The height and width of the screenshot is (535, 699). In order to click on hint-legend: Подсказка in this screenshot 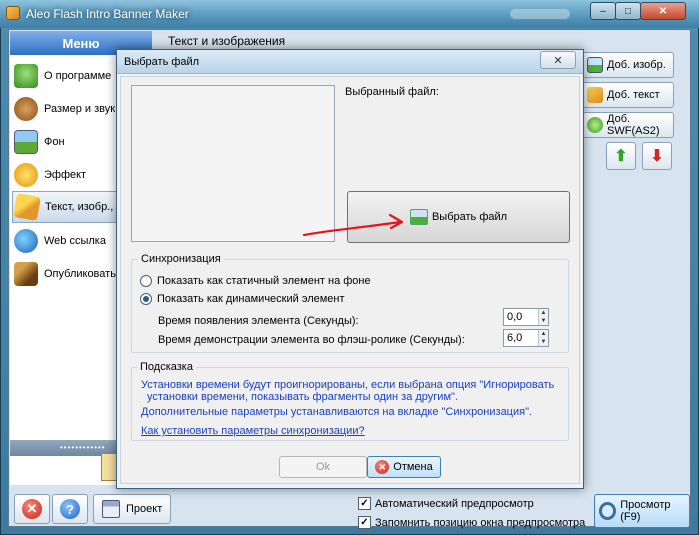, I will do `click(166, 367)`.